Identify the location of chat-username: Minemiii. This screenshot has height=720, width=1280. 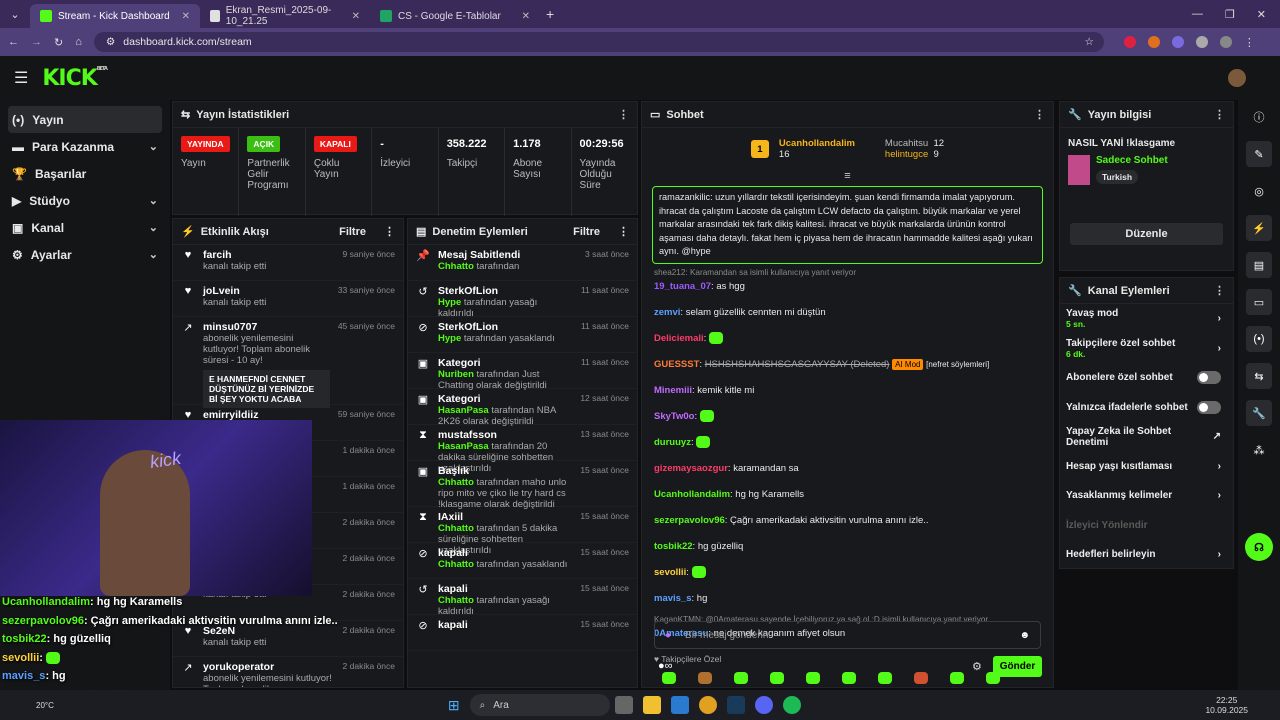
(673, 390).